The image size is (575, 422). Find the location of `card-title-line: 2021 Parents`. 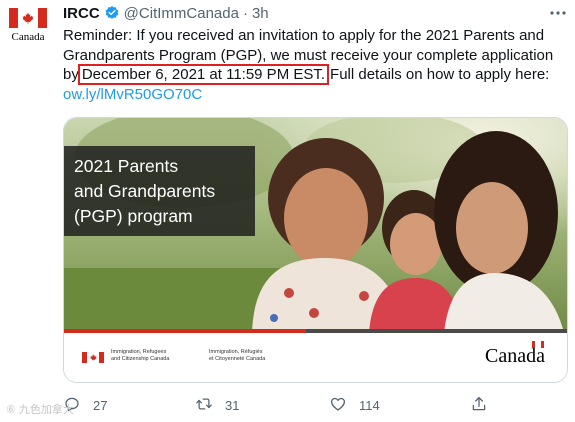

card-title-line: 2021 Parents is located at coordinates (126, 166).